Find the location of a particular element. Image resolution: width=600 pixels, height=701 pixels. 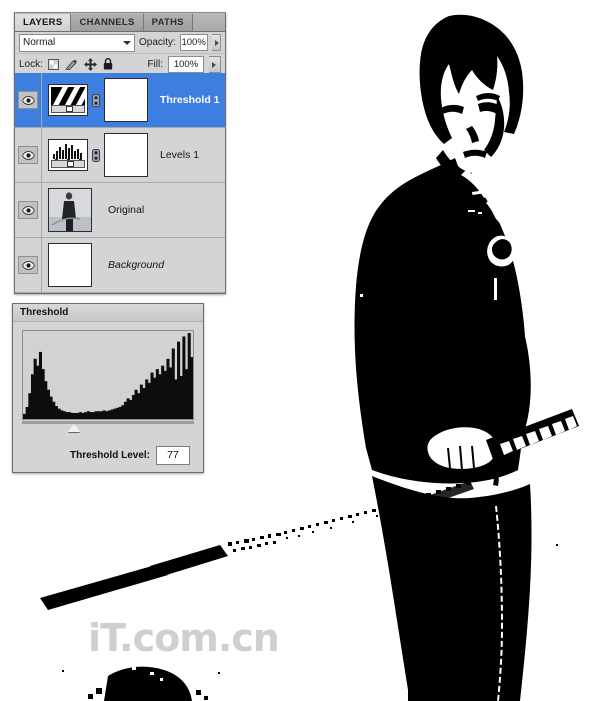

opacity-label: Opacity: is located at coordinates (157, 42).